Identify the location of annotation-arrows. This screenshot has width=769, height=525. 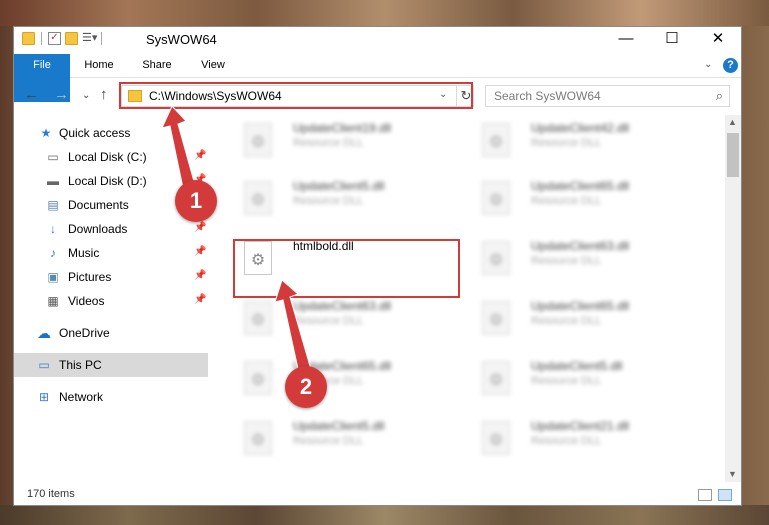
(237, 242).